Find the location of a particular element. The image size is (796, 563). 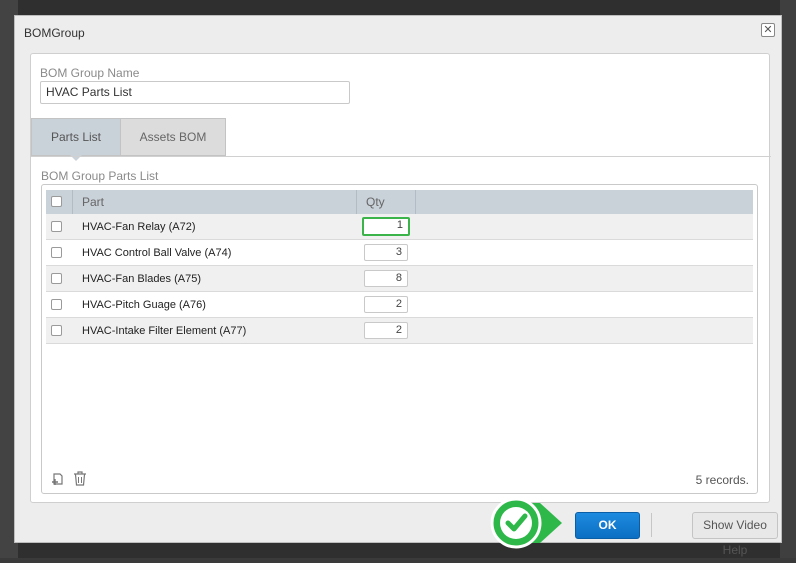

table-row: HVAC Control Ball Valve (A74) 3 is located at coordinates (399, 253).